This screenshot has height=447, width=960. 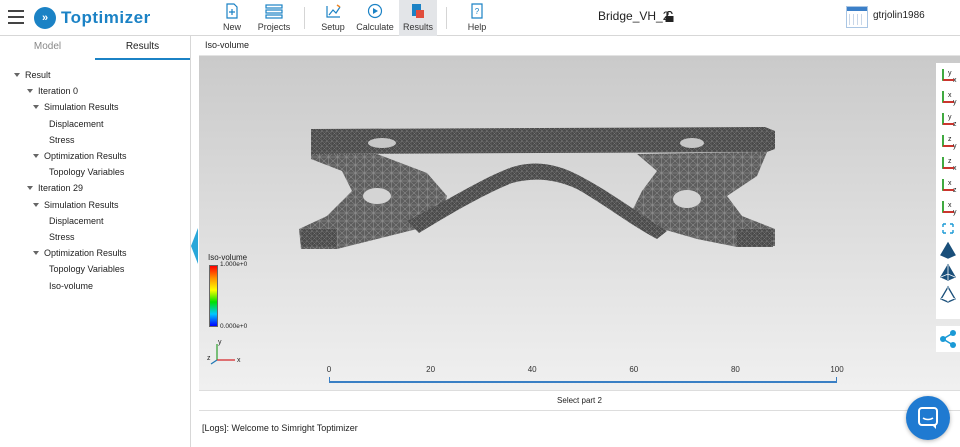 I want to click on axis-triad-icon: y x z, so click(x=224, y=352).